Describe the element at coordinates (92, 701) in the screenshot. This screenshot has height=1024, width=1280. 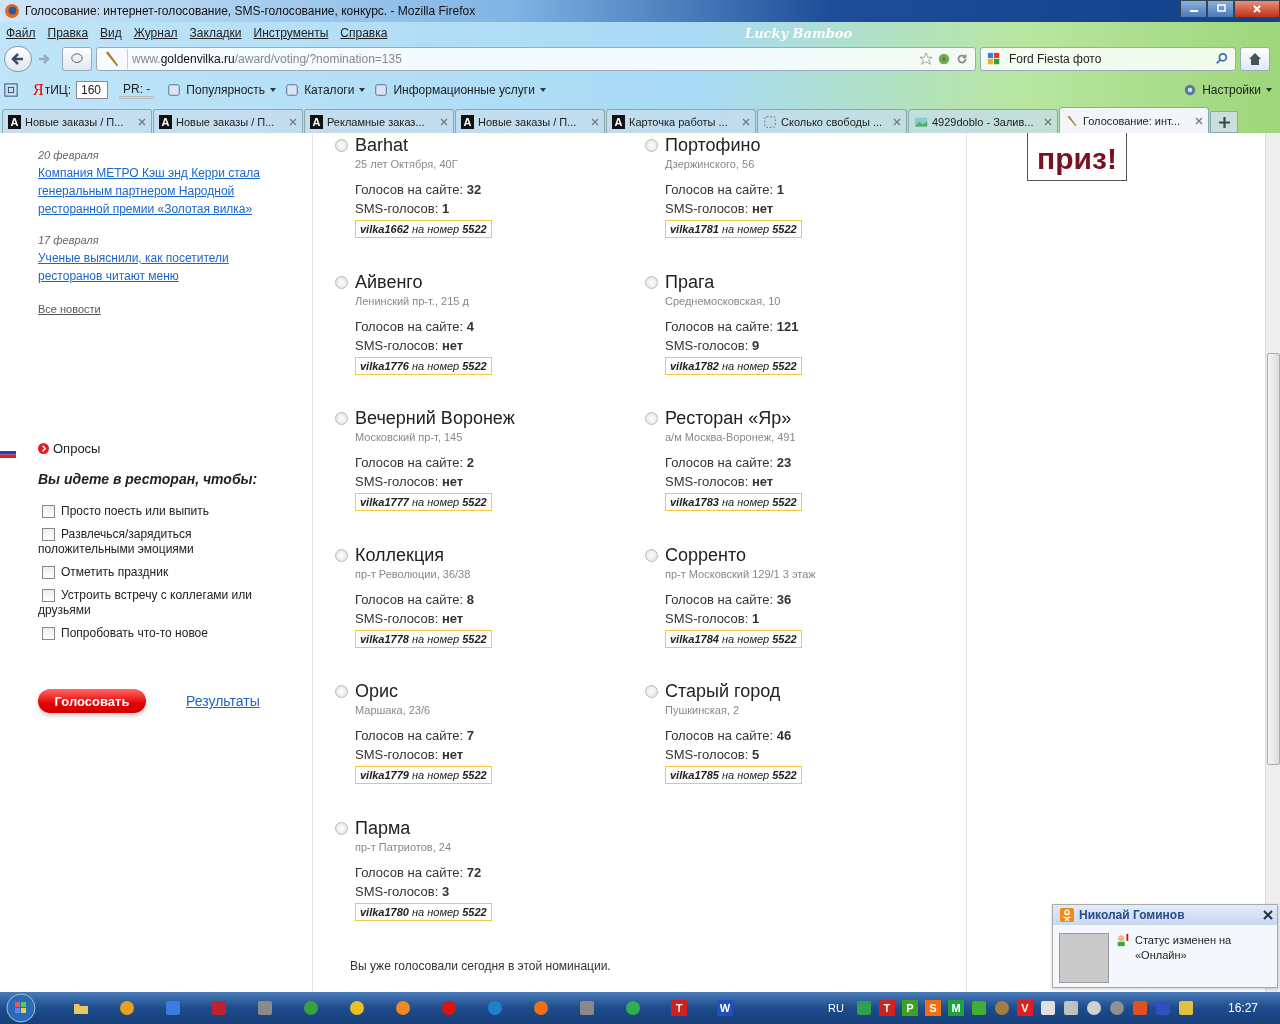
I see `vote-button: Голосовать` at that location.